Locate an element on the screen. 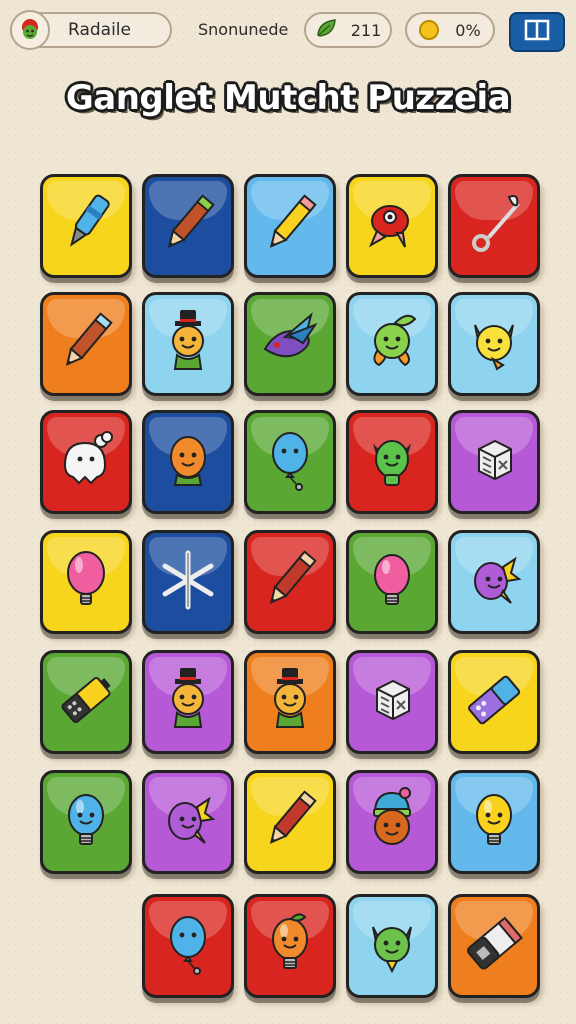  blue-pen-icon is located at coordinates (86, 226).